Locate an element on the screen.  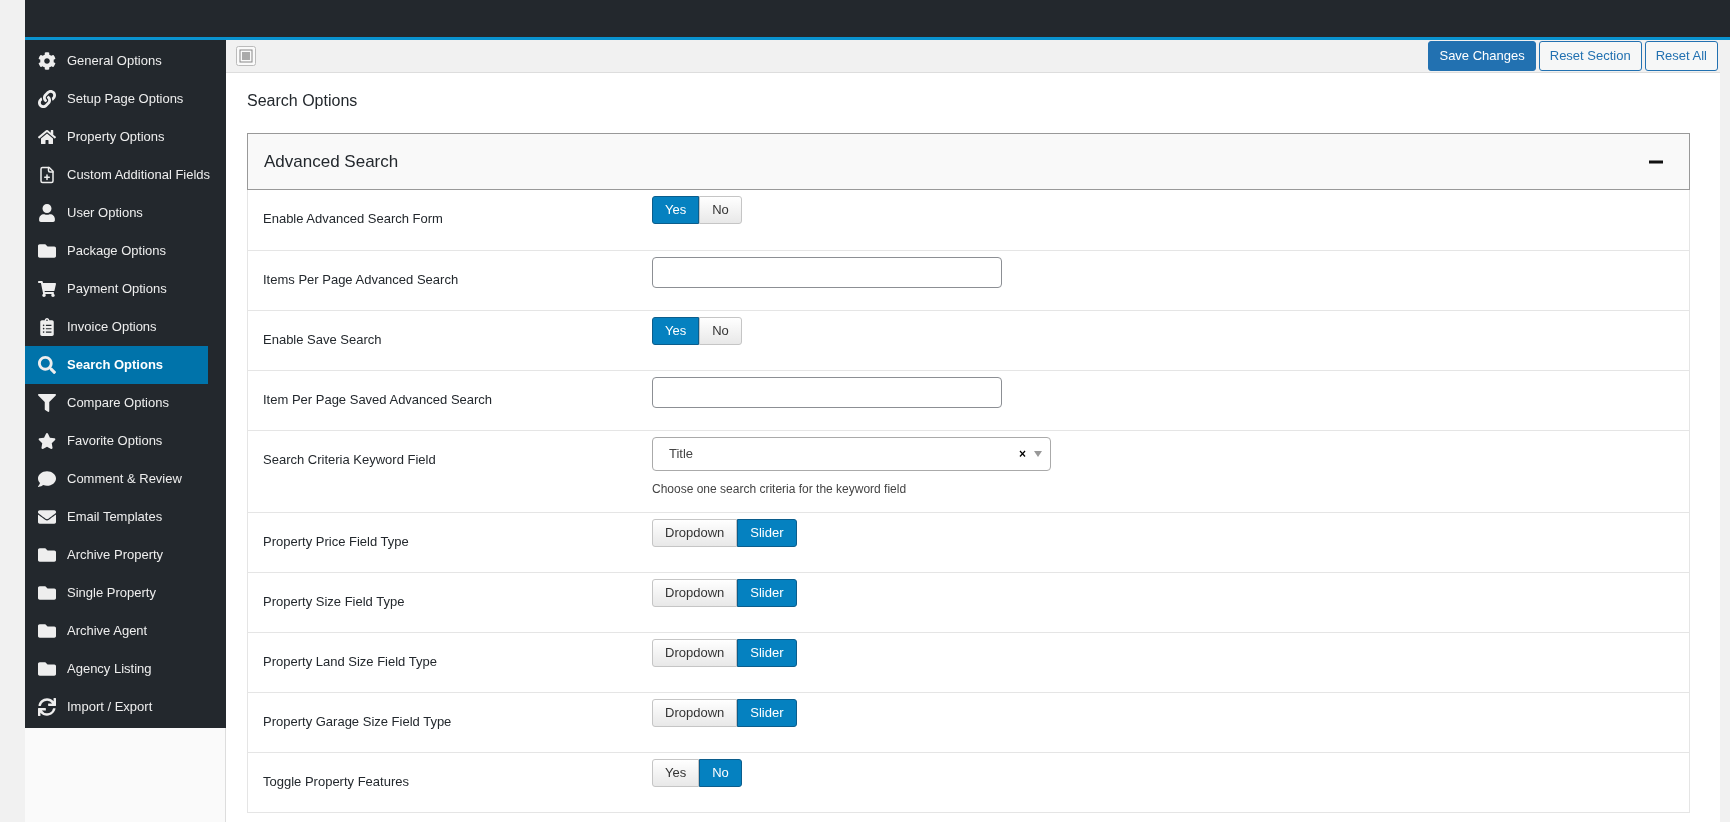
house-icon is located at coordinates (47, 137).